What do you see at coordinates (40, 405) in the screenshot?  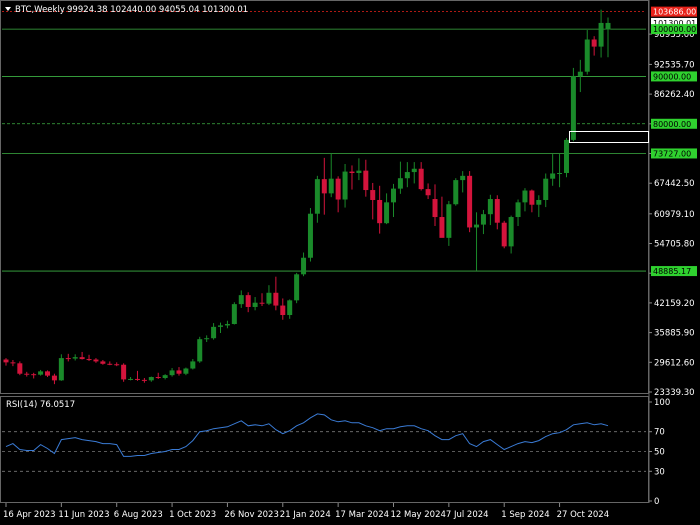 I see `rsi-label: RSI(14) 76.0517` at bounding box center [40, 405].